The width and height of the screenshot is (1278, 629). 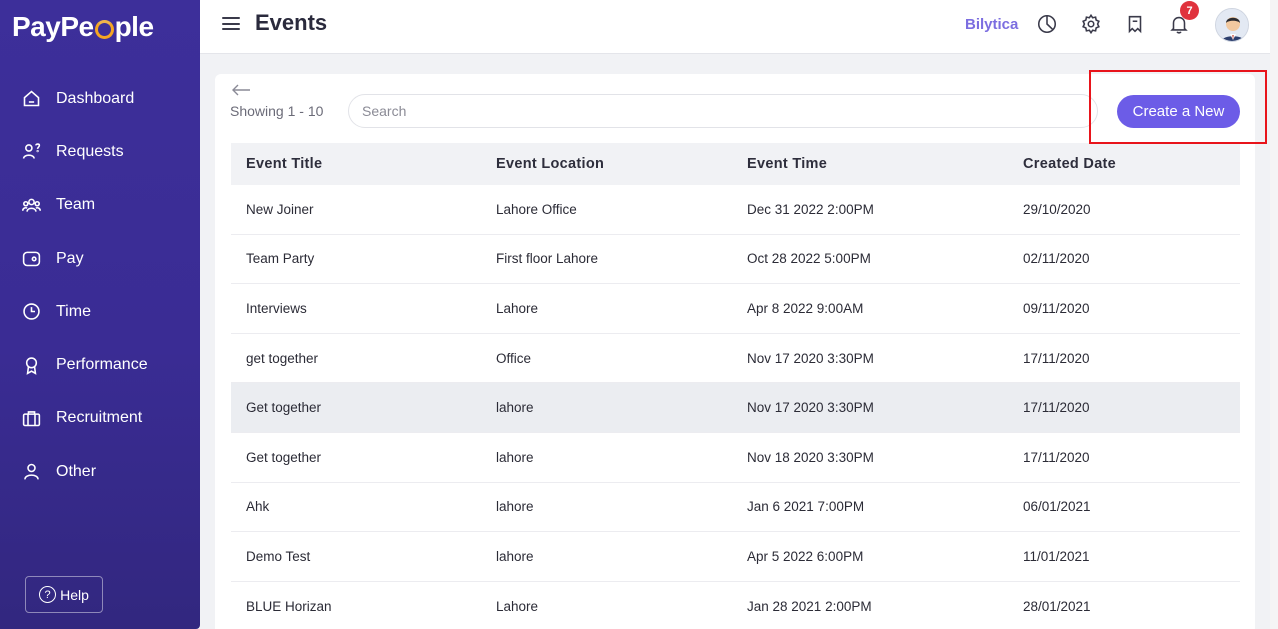 What do you see at coordinates (806, 507) in the screenshot?
I see `event-time-cell: Jan 6 2021 7:00PM` at bounding box center [806, 507].